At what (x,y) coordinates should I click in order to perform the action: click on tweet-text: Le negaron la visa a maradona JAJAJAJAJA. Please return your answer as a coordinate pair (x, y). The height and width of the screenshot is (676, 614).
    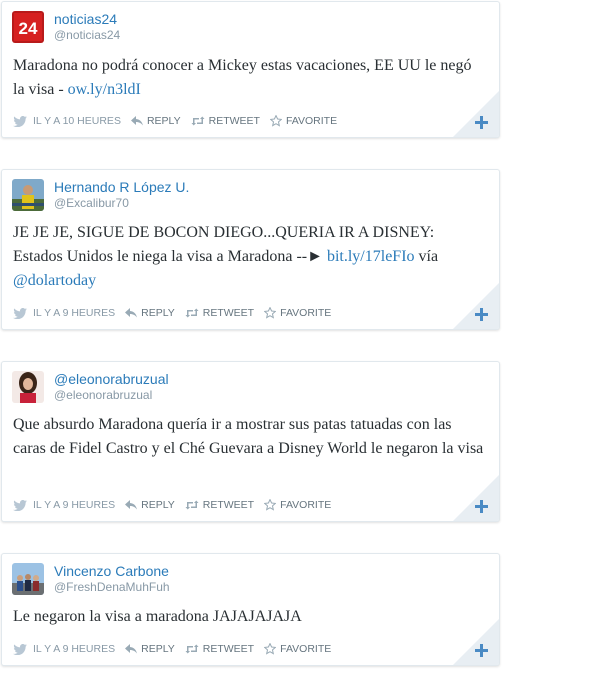
    Looking at the image, I should click on (250, 617).